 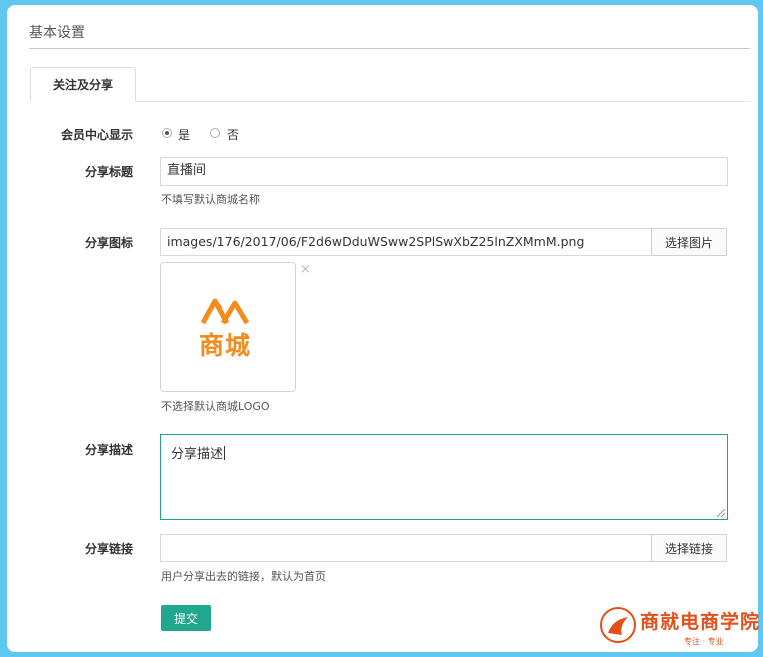 What do you see at coordinates (228, 327) in the screenshot?
I see `share-icon-preview: 商城` at bounding box center [228, 327].